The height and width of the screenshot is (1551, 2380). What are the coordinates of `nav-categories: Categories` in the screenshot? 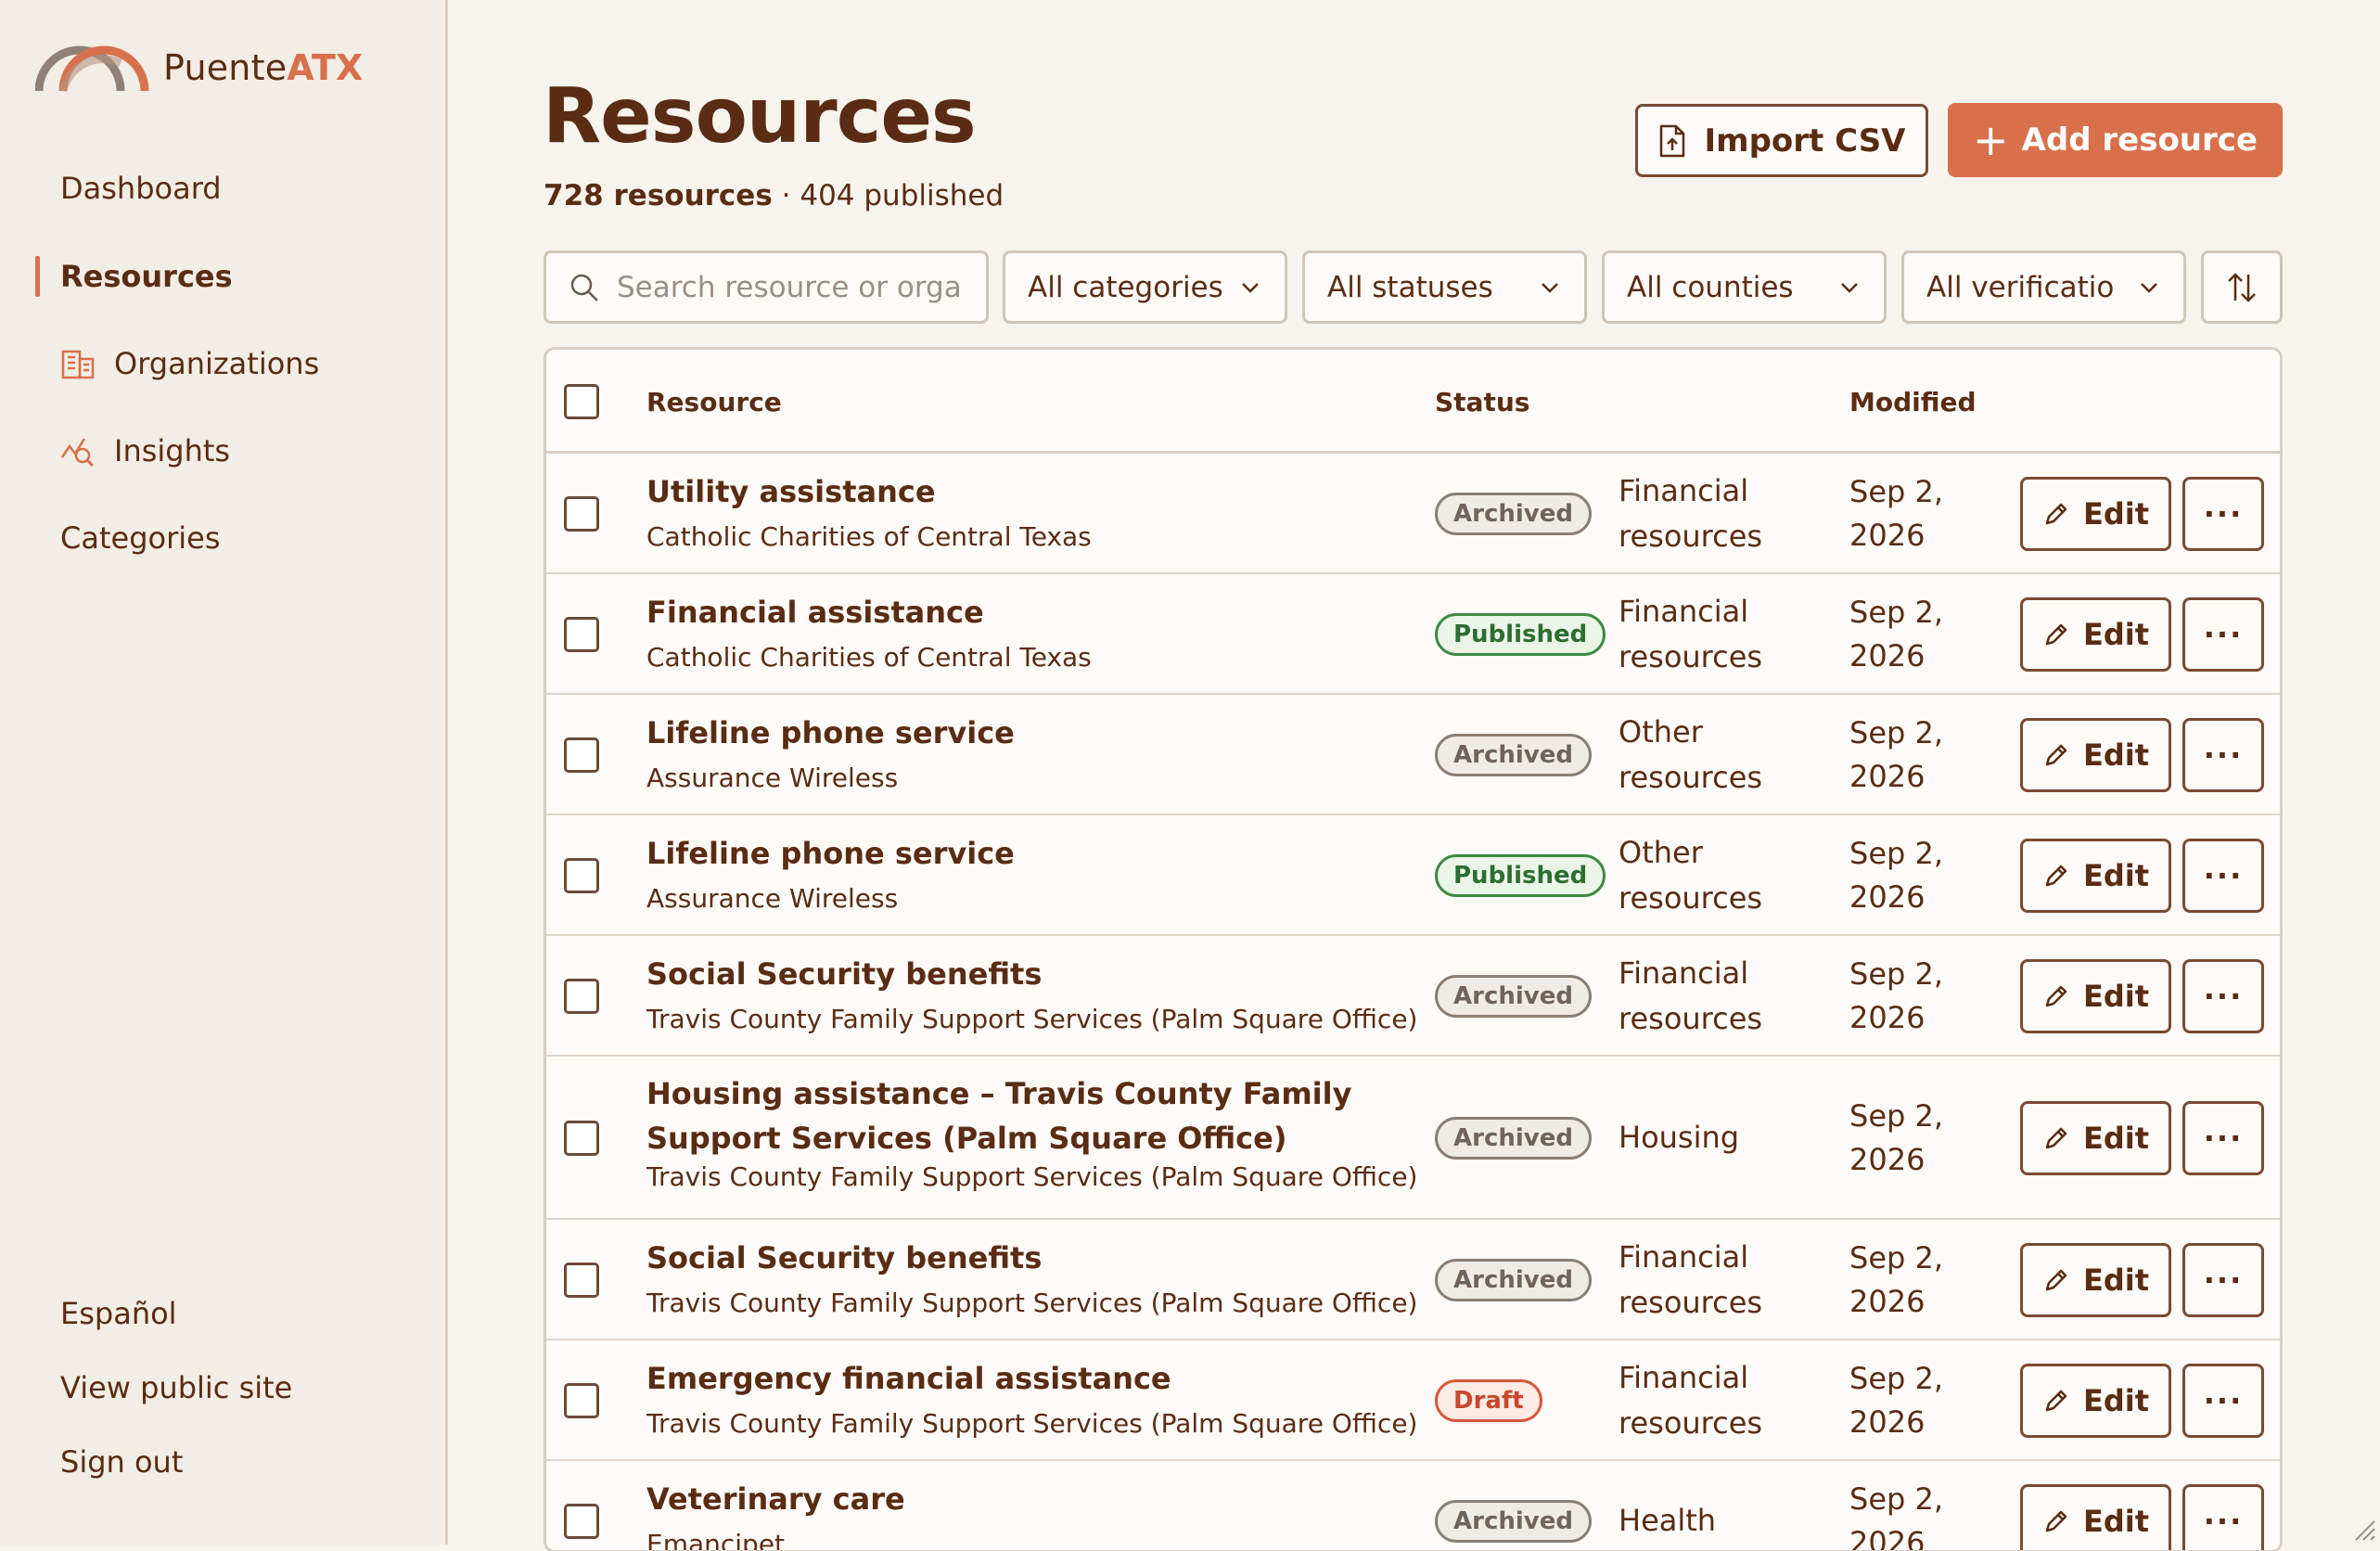 It's located at (140, 538).